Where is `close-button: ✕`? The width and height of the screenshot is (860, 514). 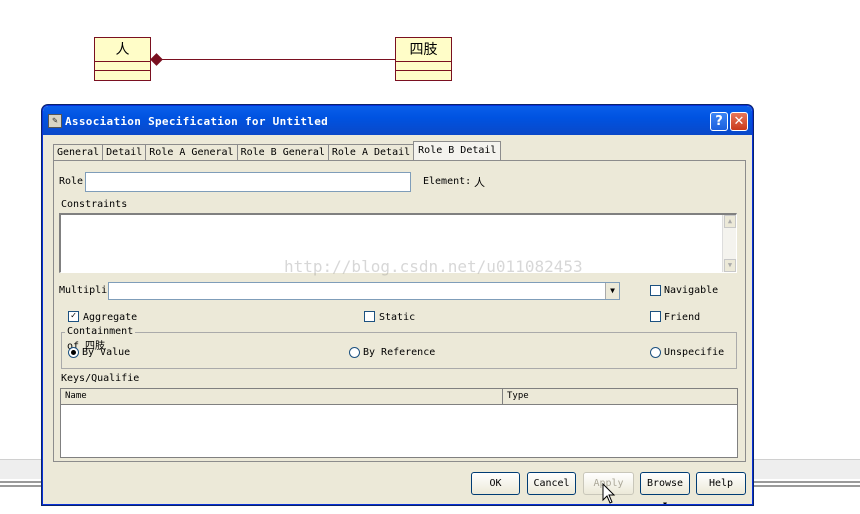
close-button: ✕ is located at coordinates (739, 121).